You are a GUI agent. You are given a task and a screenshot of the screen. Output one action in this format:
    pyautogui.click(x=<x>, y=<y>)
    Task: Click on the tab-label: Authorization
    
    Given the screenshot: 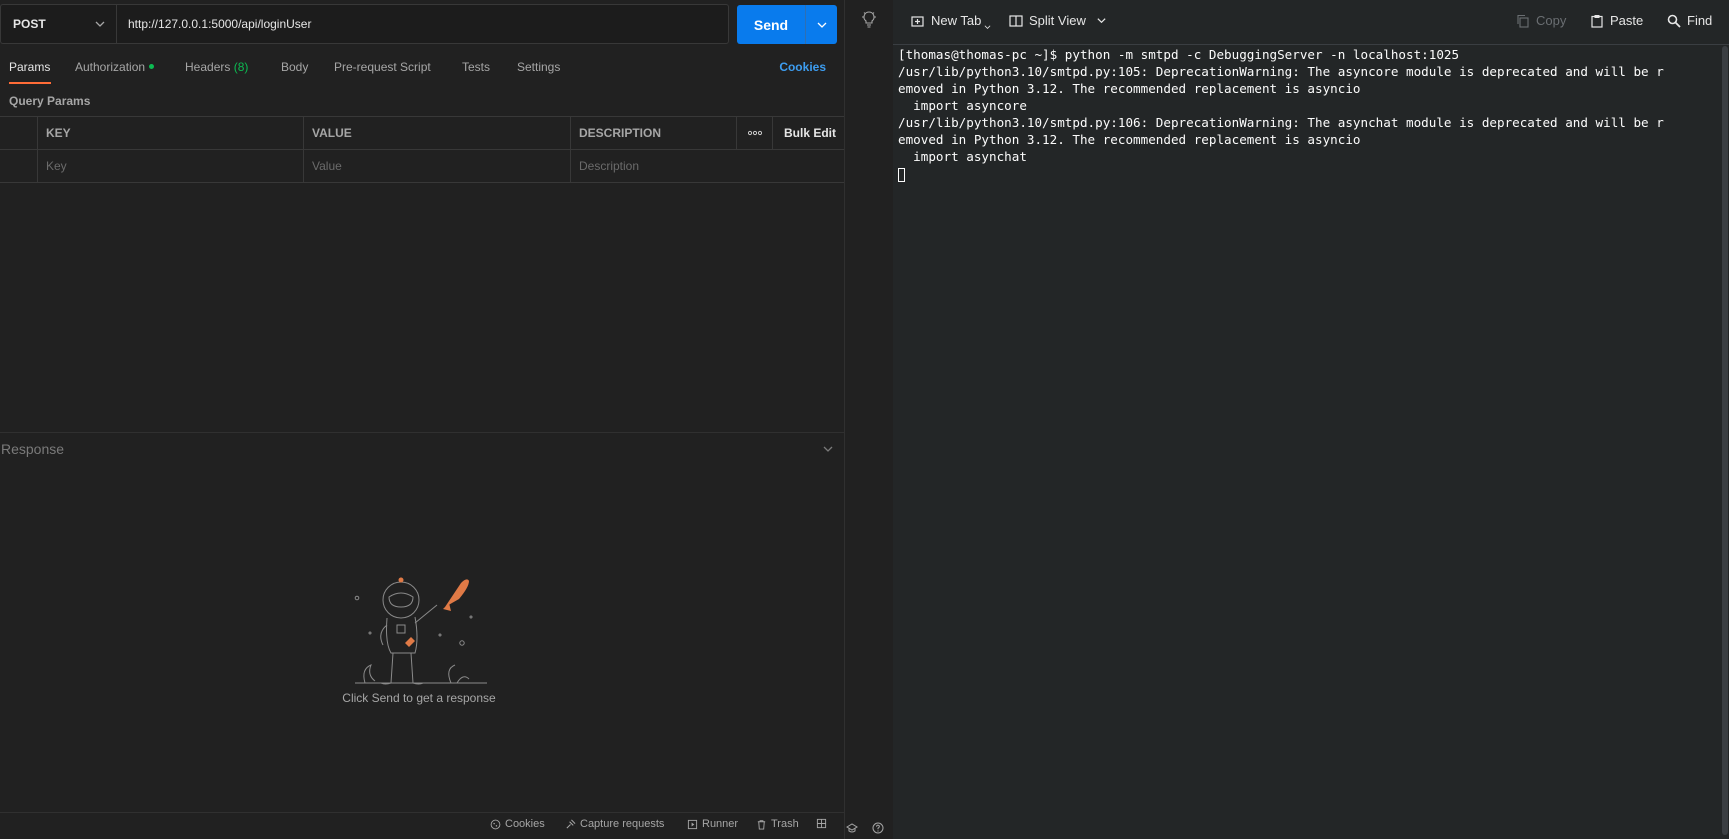 What is the action you would take?
    pyautogui.click(x=110, y=67)
    